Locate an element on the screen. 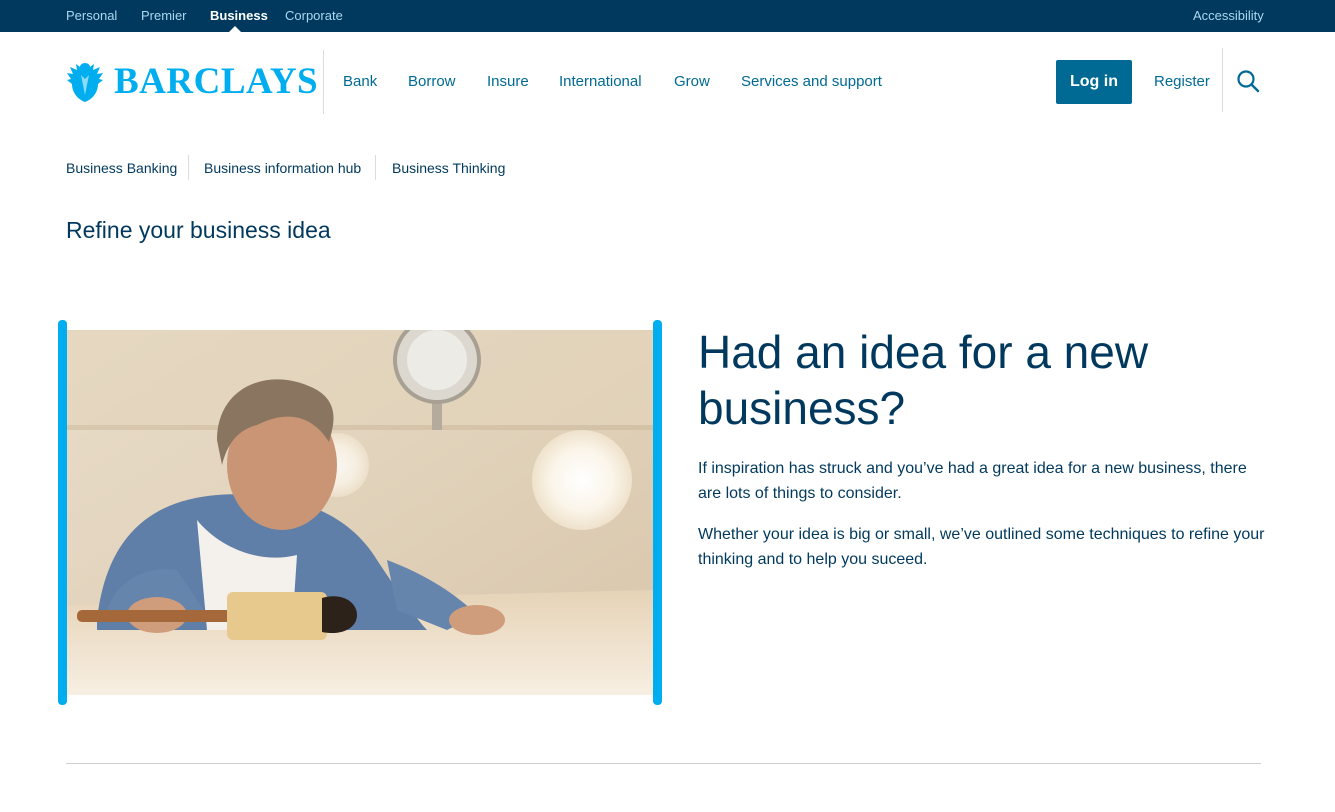 The width and height of the screenshot is (1335, 812). nav-bank: Bank is located at coordinates (360, 82).